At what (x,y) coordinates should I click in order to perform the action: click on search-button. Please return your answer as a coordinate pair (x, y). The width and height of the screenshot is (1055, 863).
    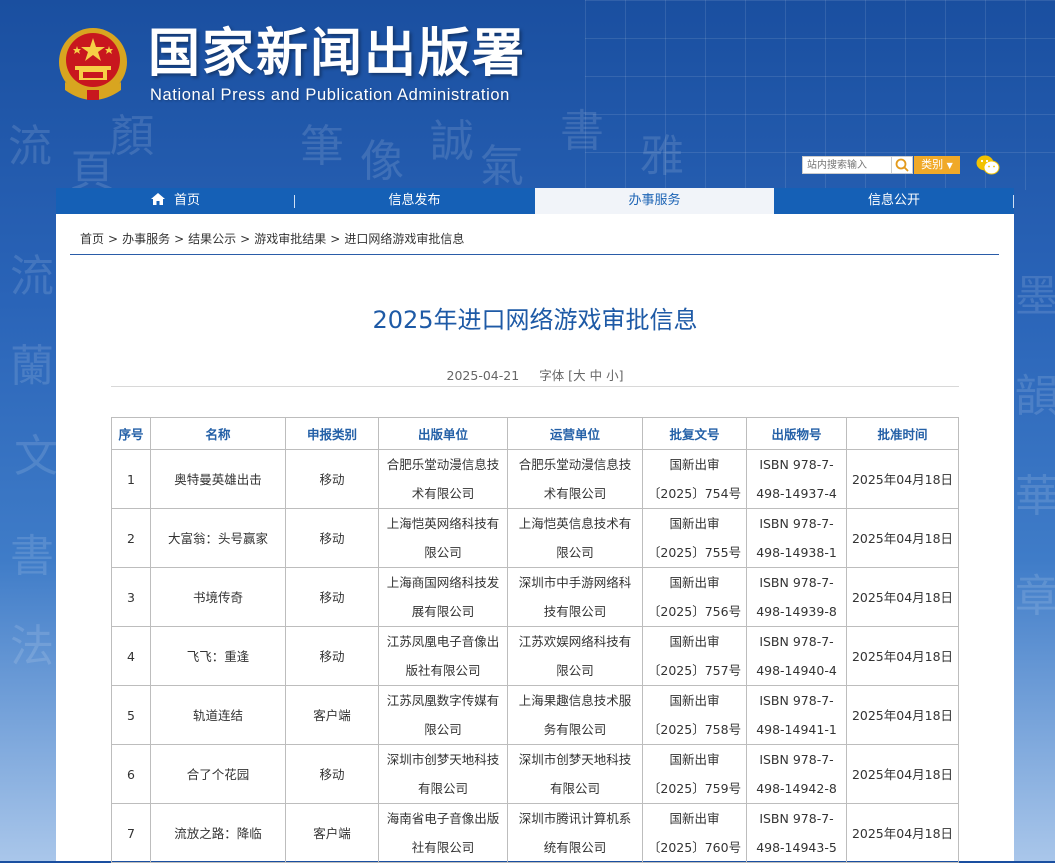
    Looking at the image, I should click on (902, 165).